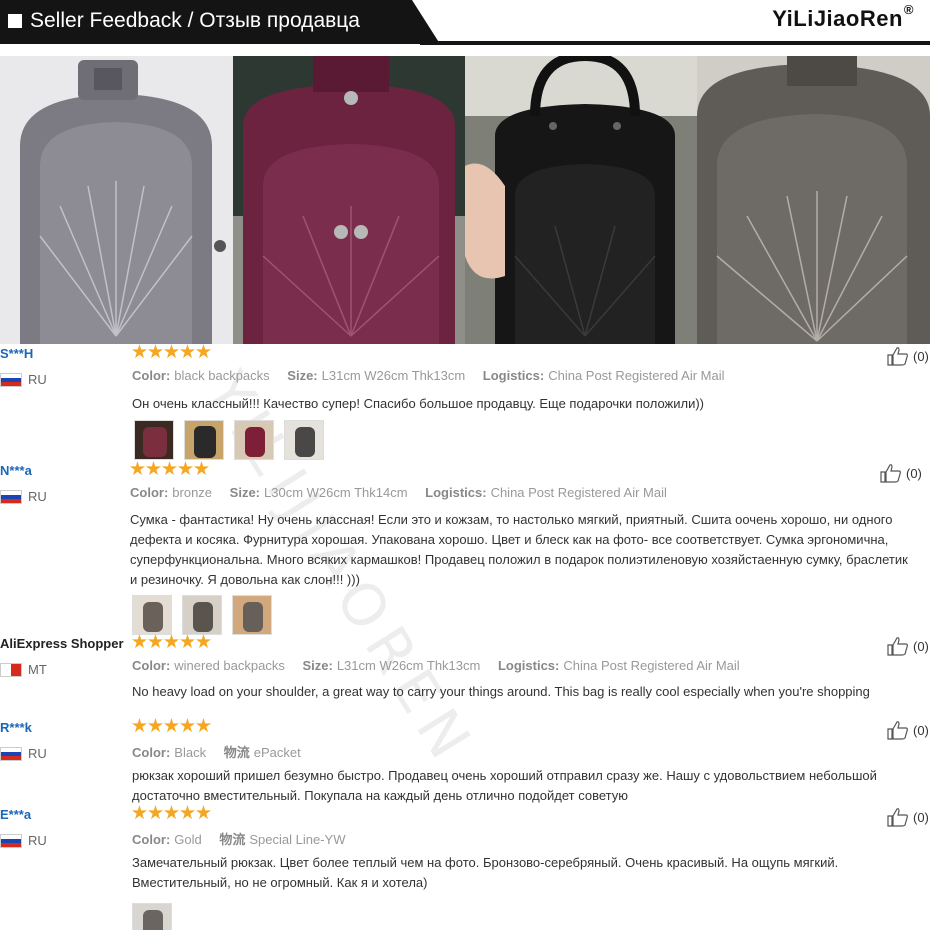 This screenshot has width=930, height=930. Describe the element at coordinates (581, 200) in the screenshot. I see `product-photo-black` at that location.